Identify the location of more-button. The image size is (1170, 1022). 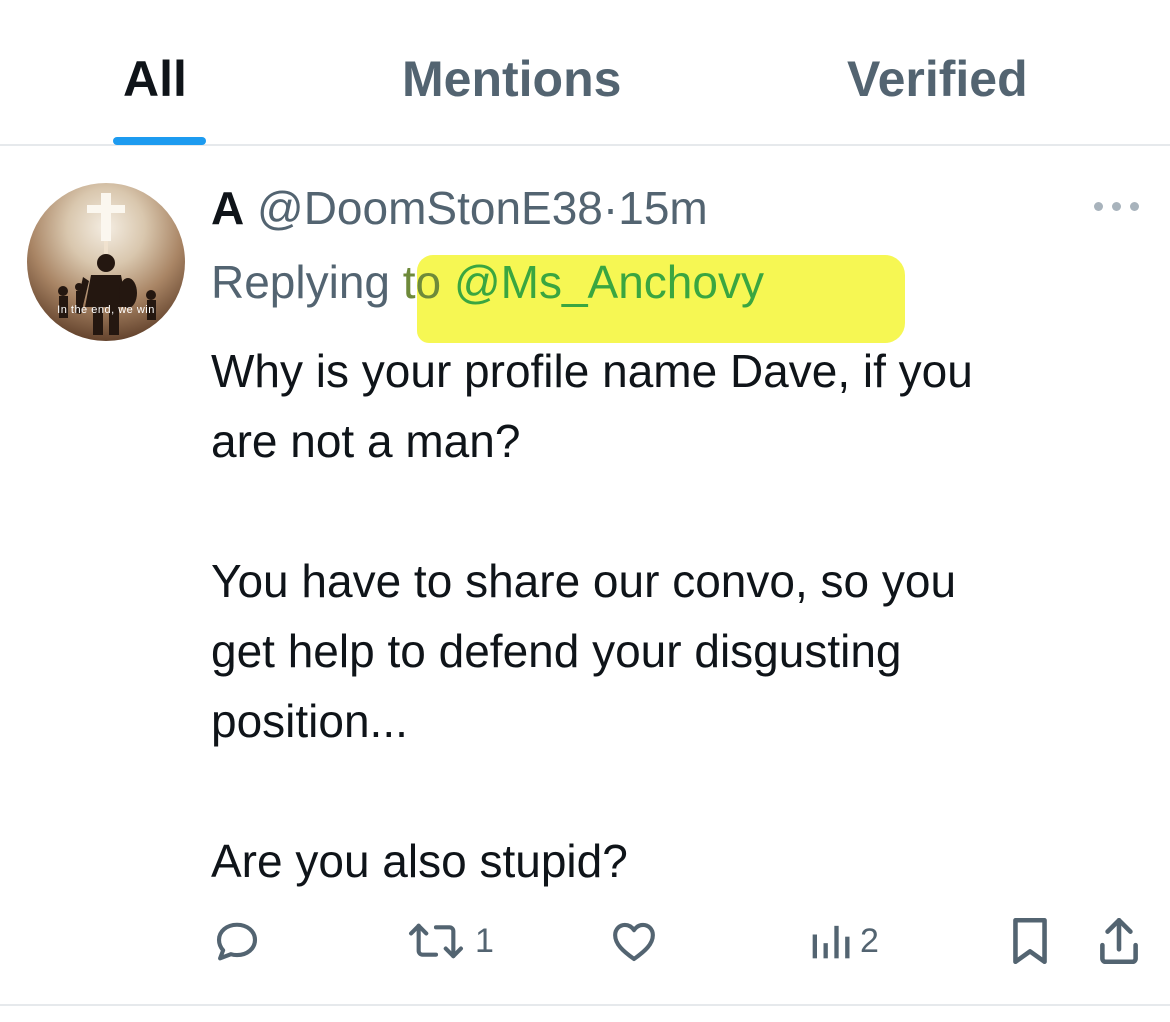
(1117, 206).